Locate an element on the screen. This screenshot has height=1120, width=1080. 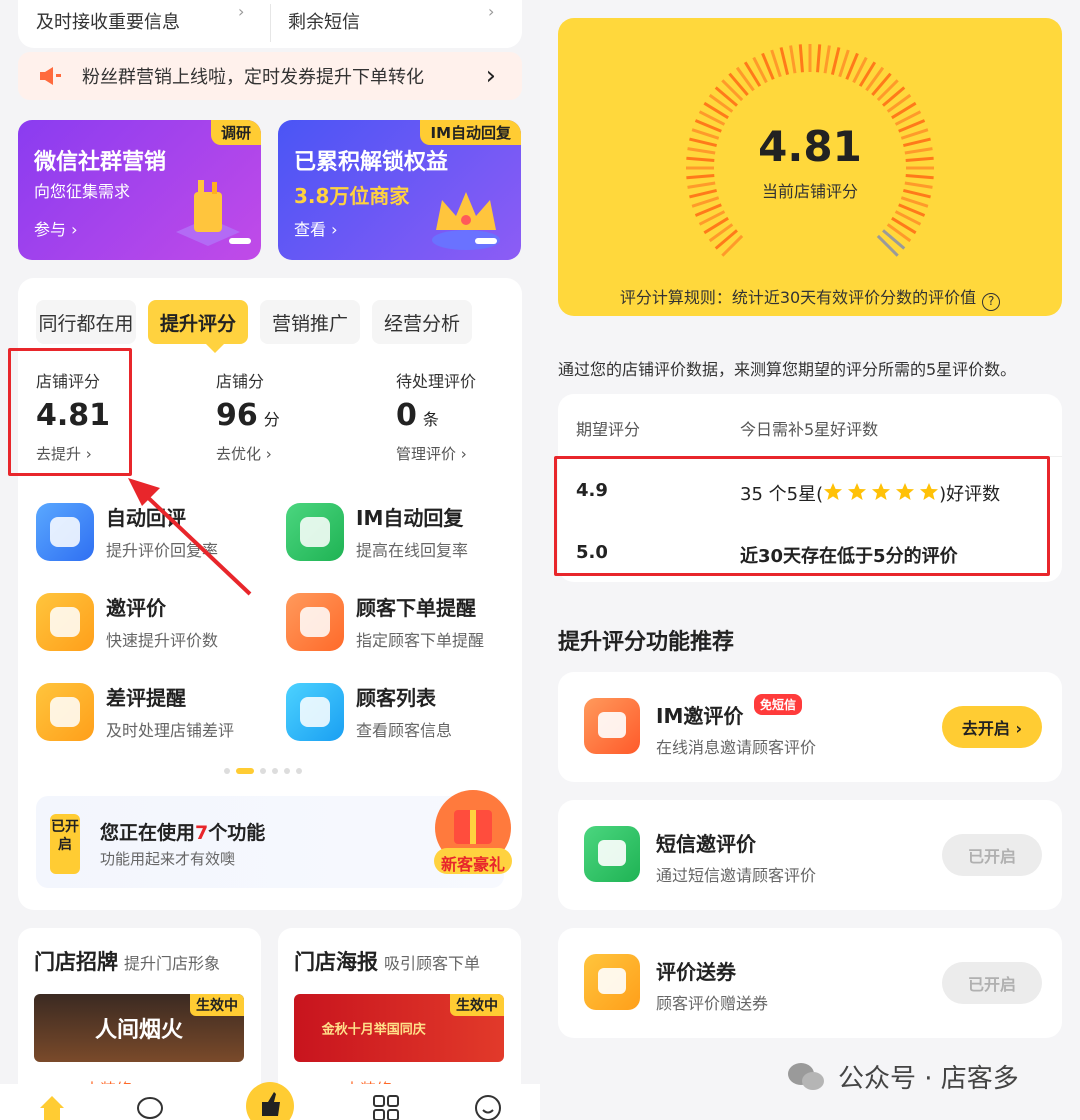
feature-desc: 查看顾客信息 is located at coordinates (404, 730).